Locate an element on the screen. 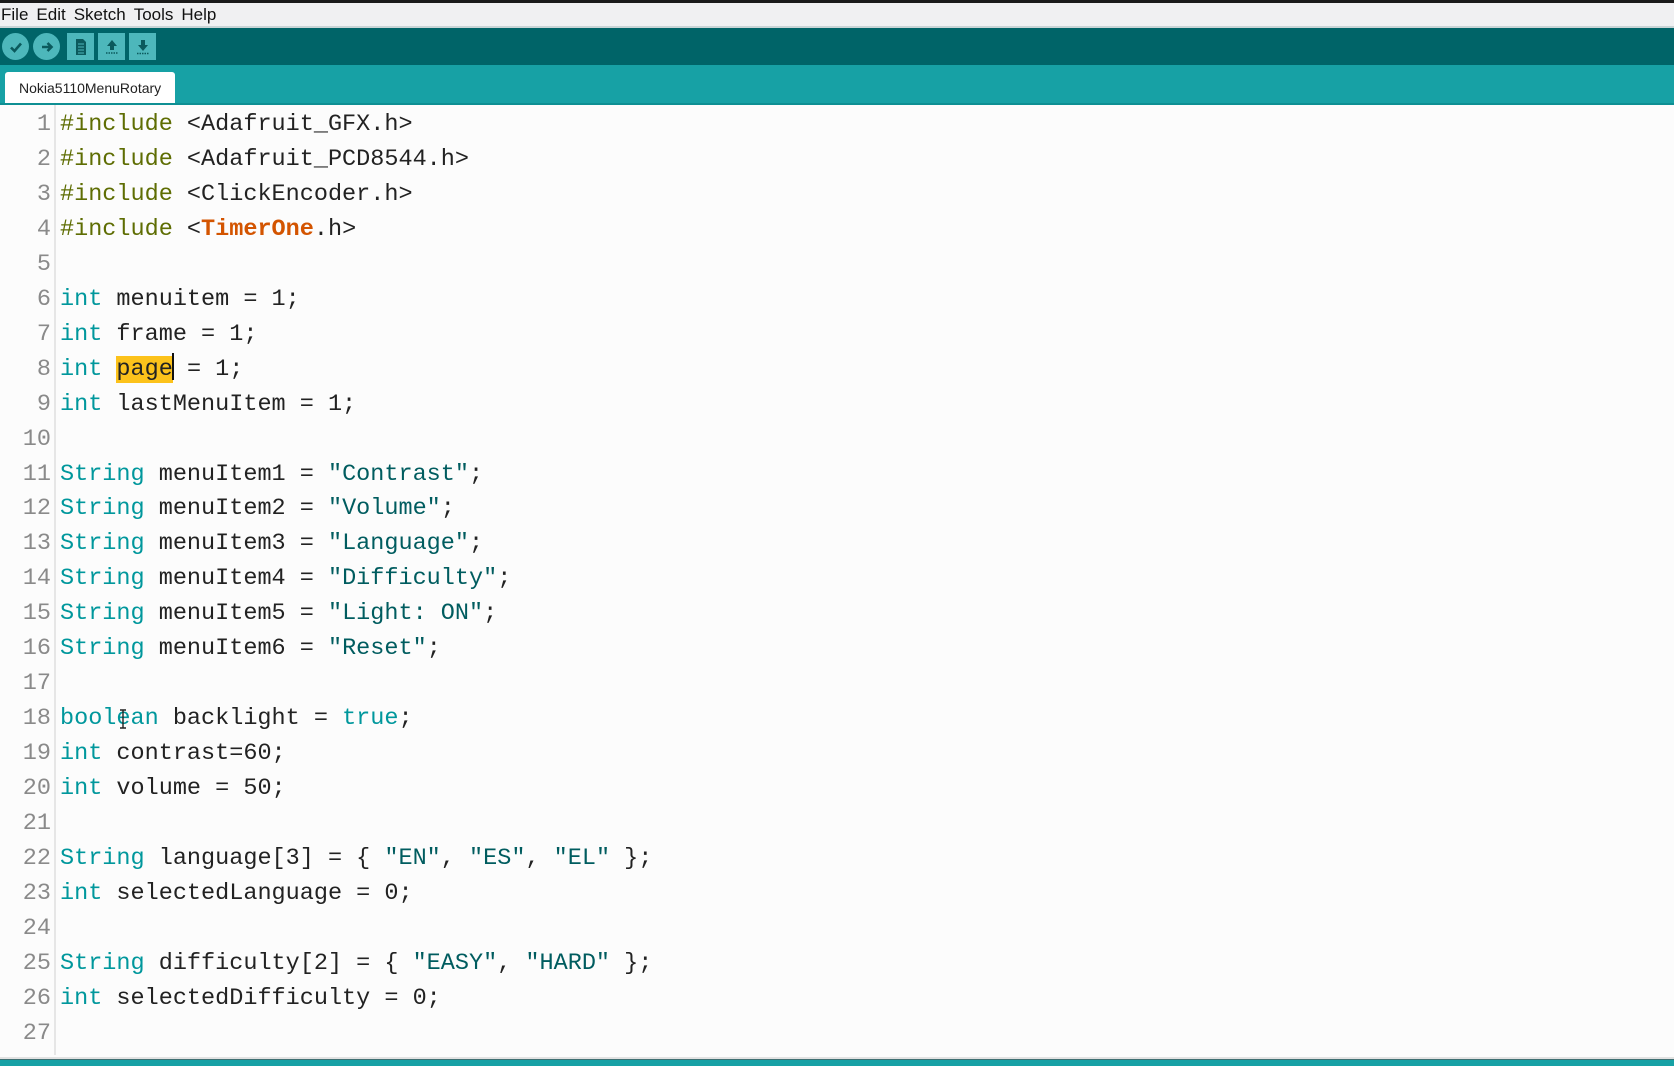 Image resolution: width=1674 pixels, height=1066 pixels. code-line: 16 String menuItem6 = "Reset"; is located at coordinates (837, 648).